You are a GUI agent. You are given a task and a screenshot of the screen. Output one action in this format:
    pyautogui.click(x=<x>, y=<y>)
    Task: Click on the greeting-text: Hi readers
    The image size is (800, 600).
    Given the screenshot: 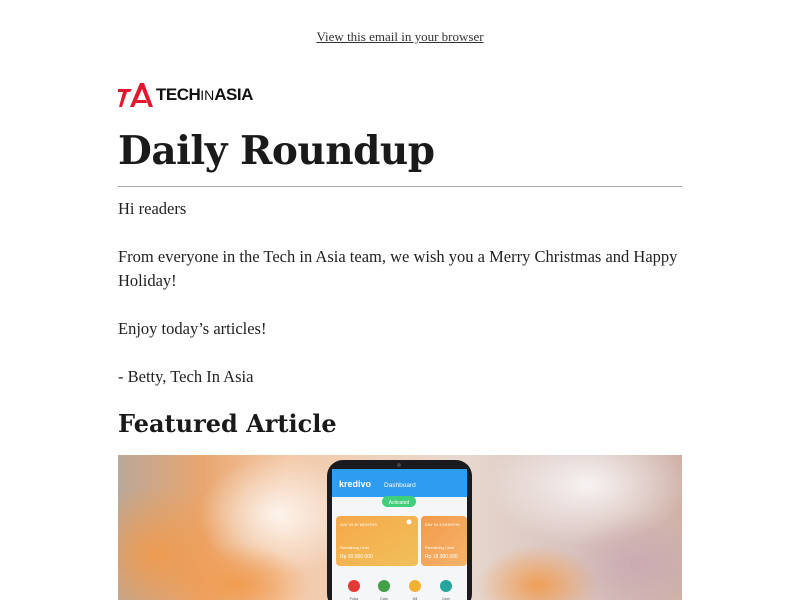 What is the action you would take?
    pyautogui.click(x=152, y=208)
    